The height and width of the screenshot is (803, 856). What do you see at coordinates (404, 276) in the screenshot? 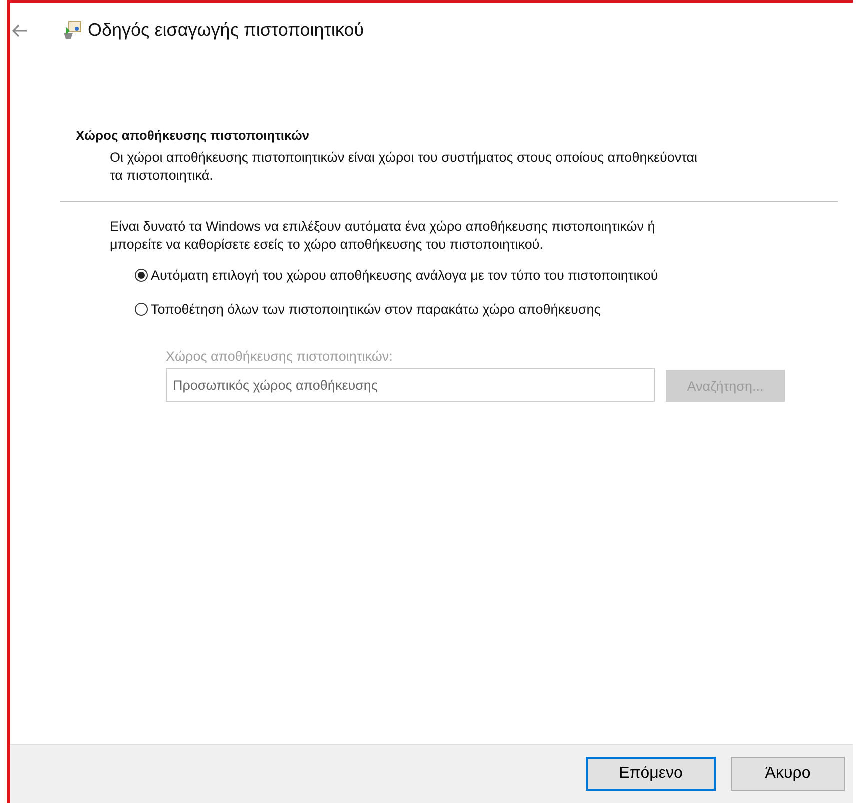
I see `option-label: Αυτόματη επιλογή του χώρου αποθήκευσης ανάλογα με τον τύπο του πιστοποιητικού` at bounding box center [404, 276].